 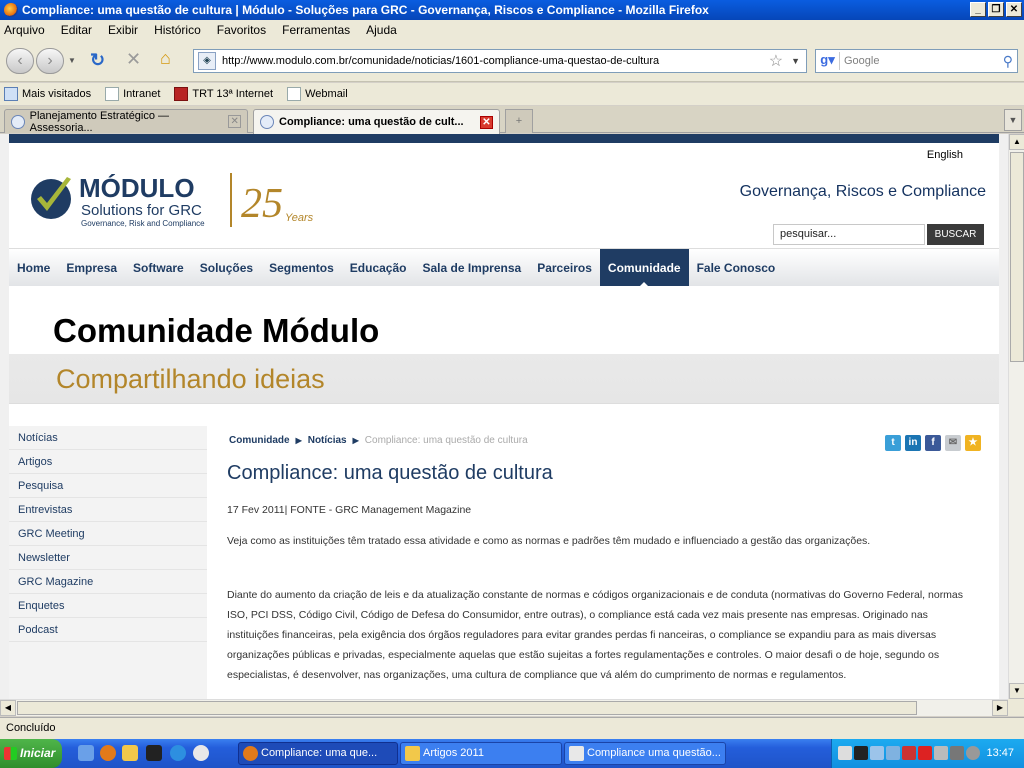 What do you see at coordinates (123, 30) in the screenshot?
I see `menu-exibir: Exibir` at bounding box center [123, 30].